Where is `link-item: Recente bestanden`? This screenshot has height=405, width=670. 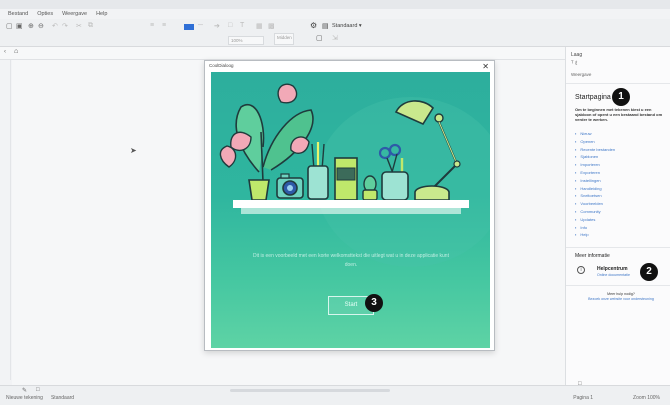
link-item: Recente bestanden is located at coordinates (595, 151).